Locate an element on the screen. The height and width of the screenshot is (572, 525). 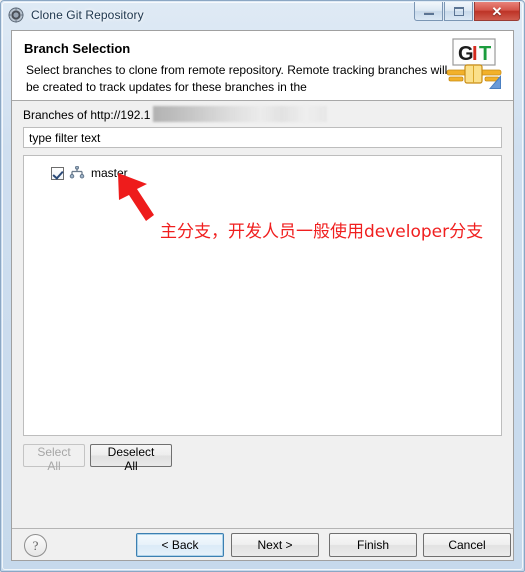
close-button: ✕ is located at coordinates (497, 11).